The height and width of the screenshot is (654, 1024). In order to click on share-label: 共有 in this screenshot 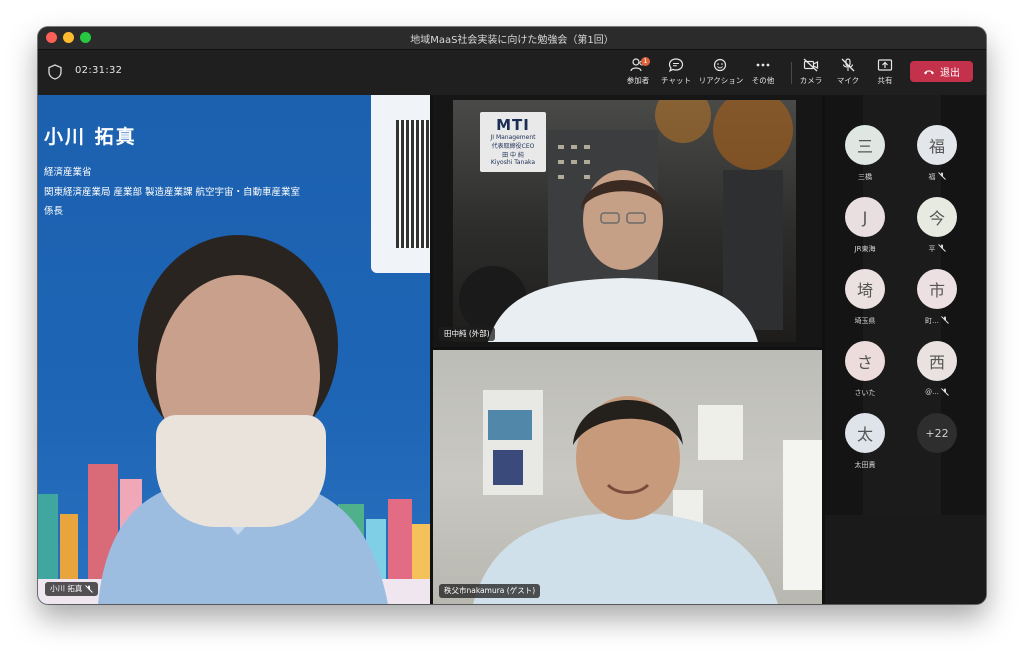, I will do `click(885, 80)`.